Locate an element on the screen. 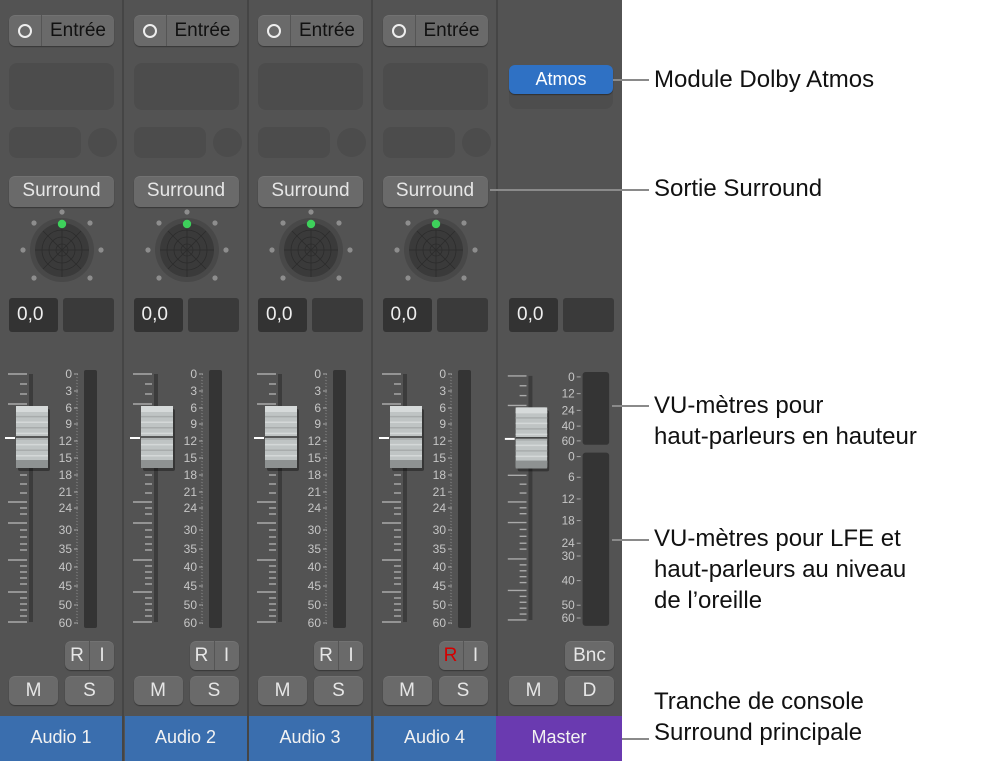  channel-name-bar: Audio 1 is located at coordinates (61, 738).